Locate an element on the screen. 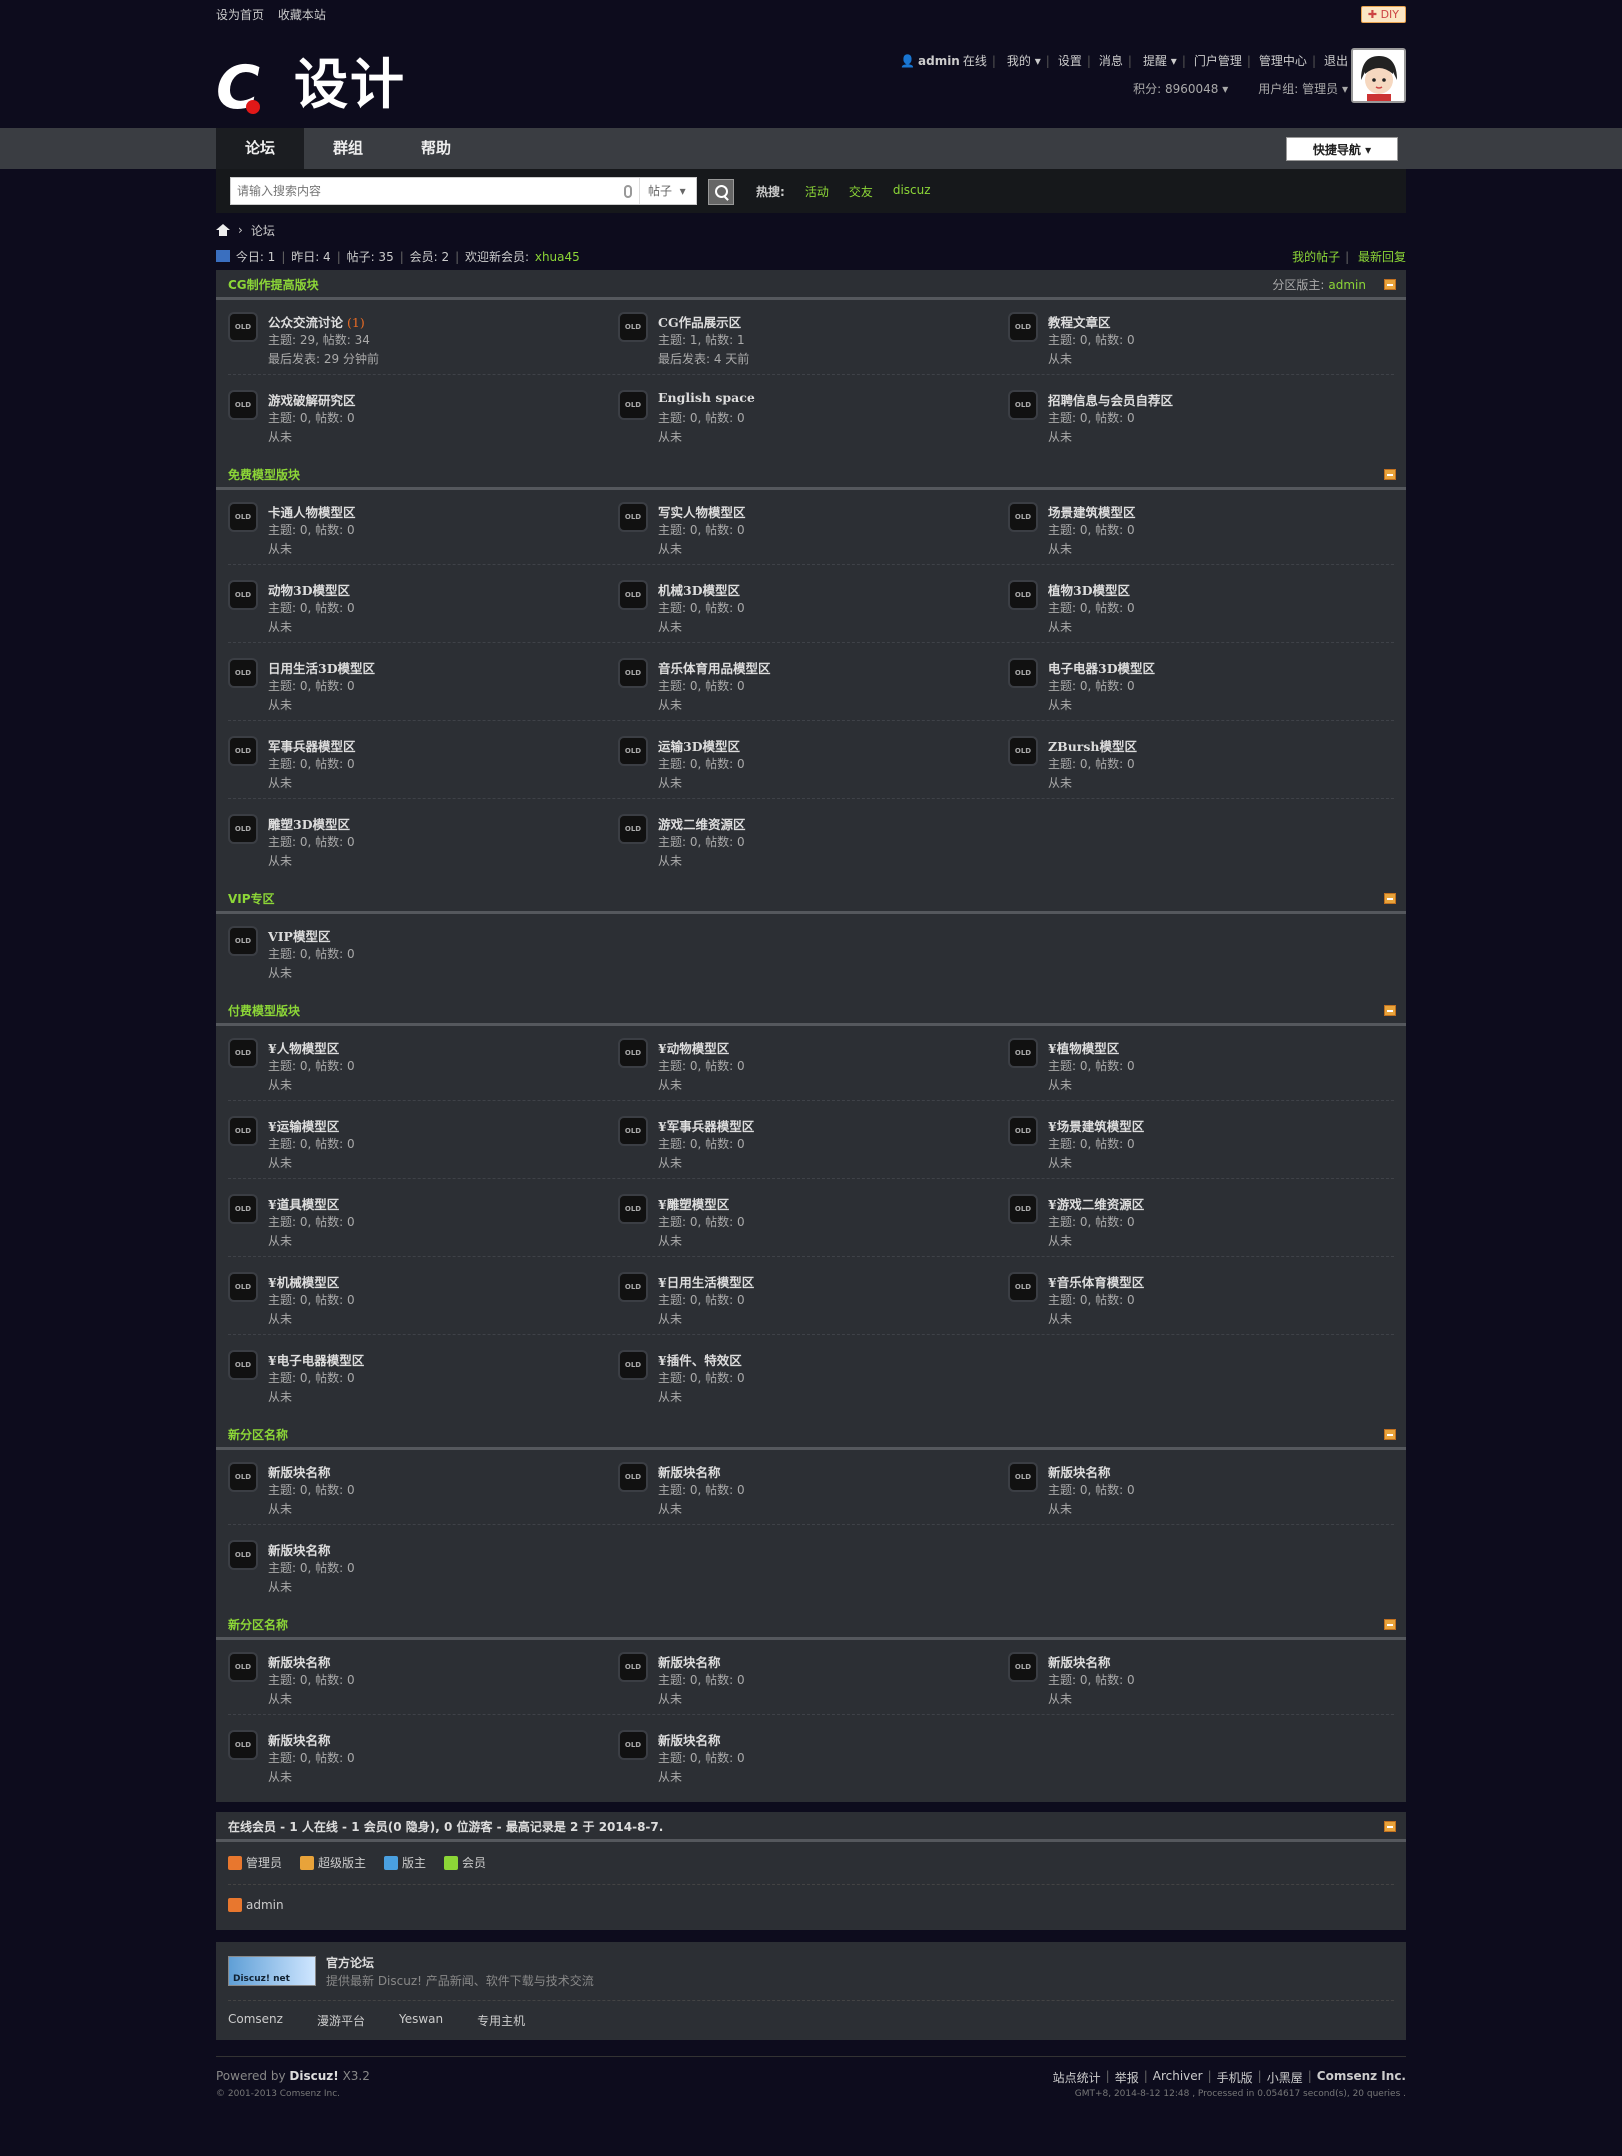 The width and height of the screenshot is (1622, 2156). admin-center-link: 管理中心 is located at coordinates (1283, 60).